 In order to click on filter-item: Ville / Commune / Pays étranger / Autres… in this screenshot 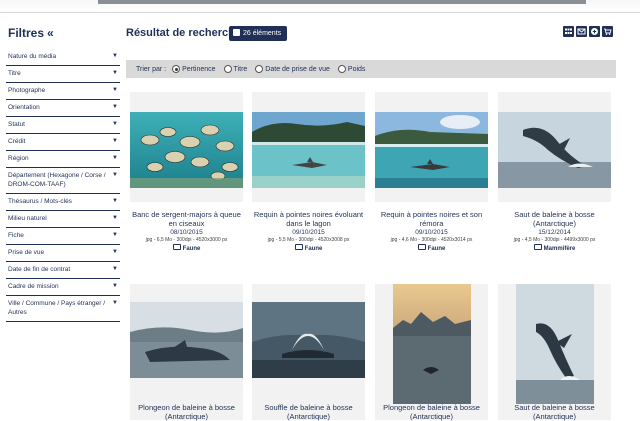, I will do `click(63, 309)`.